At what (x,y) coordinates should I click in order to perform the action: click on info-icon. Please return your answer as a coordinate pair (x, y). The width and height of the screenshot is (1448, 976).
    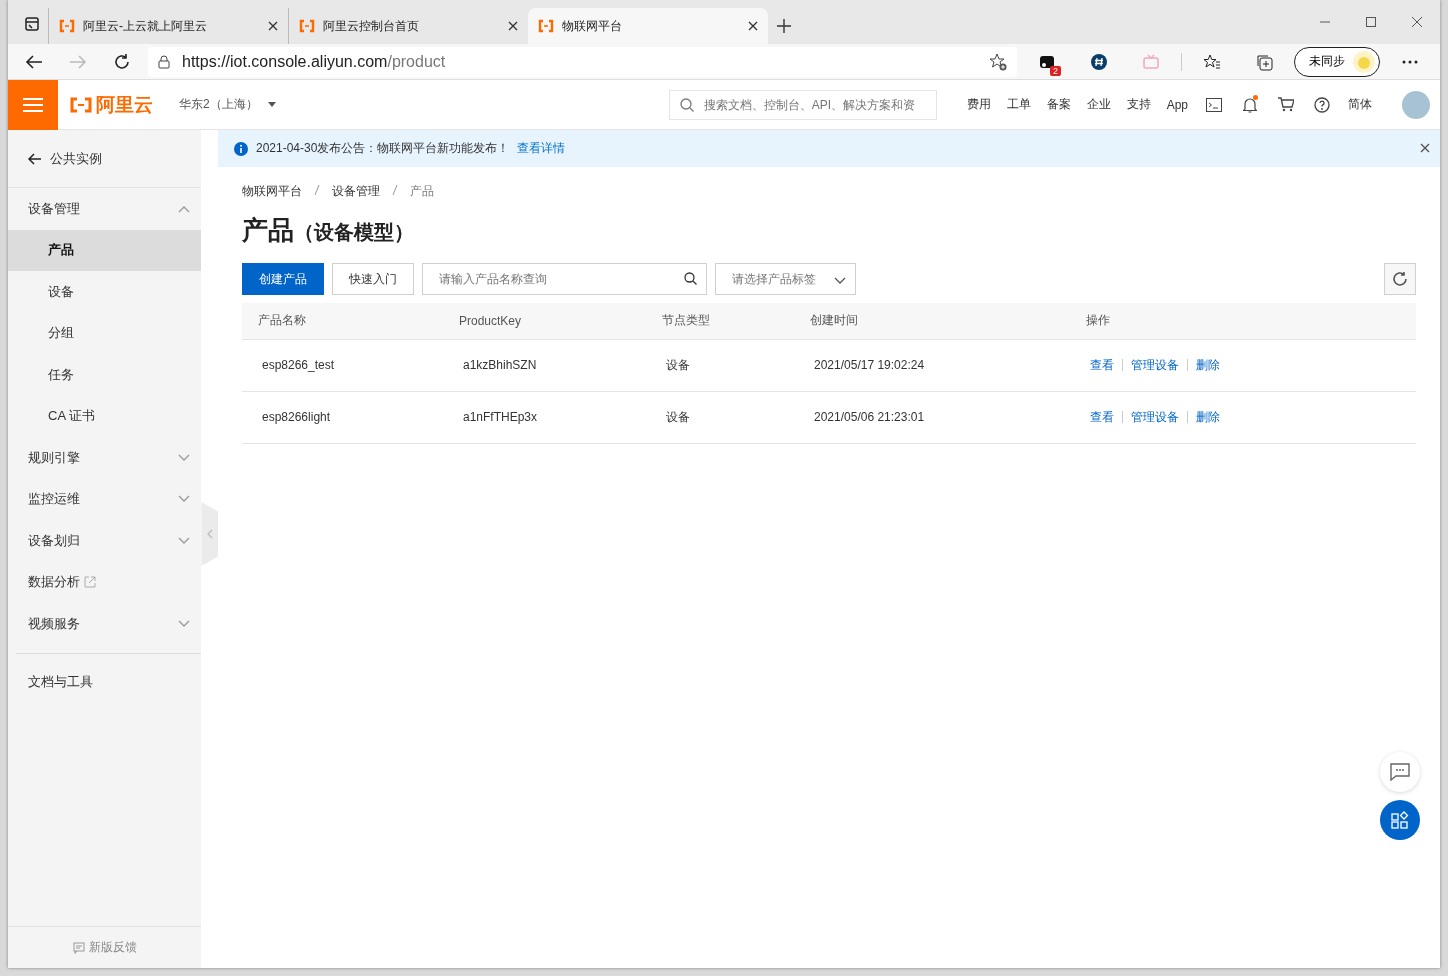
    Looking at the image, I should click on (241, 148).